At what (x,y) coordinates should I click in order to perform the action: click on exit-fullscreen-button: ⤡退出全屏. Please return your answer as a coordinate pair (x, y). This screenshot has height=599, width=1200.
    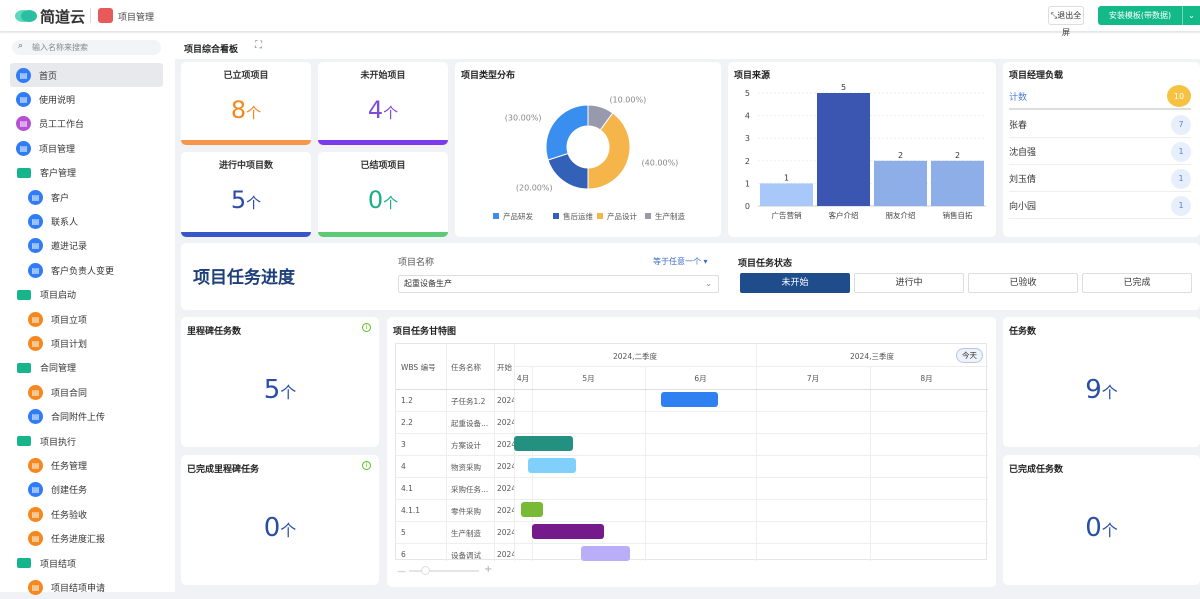
    Looking at the image, I should click on (1066, 21).